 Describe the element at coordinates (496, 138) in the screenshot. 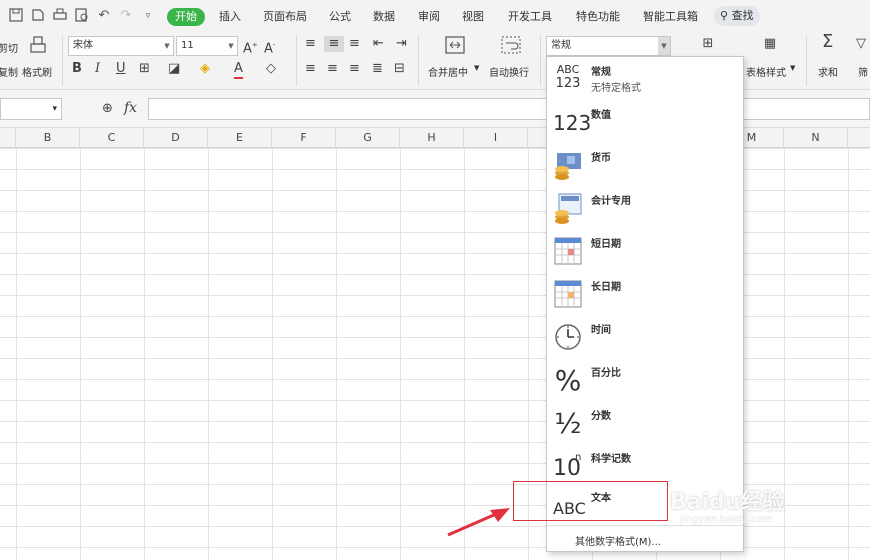

I see `column-header-i: I` at that location.